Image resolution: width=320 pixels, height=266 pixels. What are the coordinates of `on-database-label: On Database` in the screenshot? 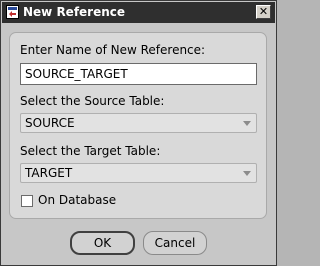 It's located at (77, 200).